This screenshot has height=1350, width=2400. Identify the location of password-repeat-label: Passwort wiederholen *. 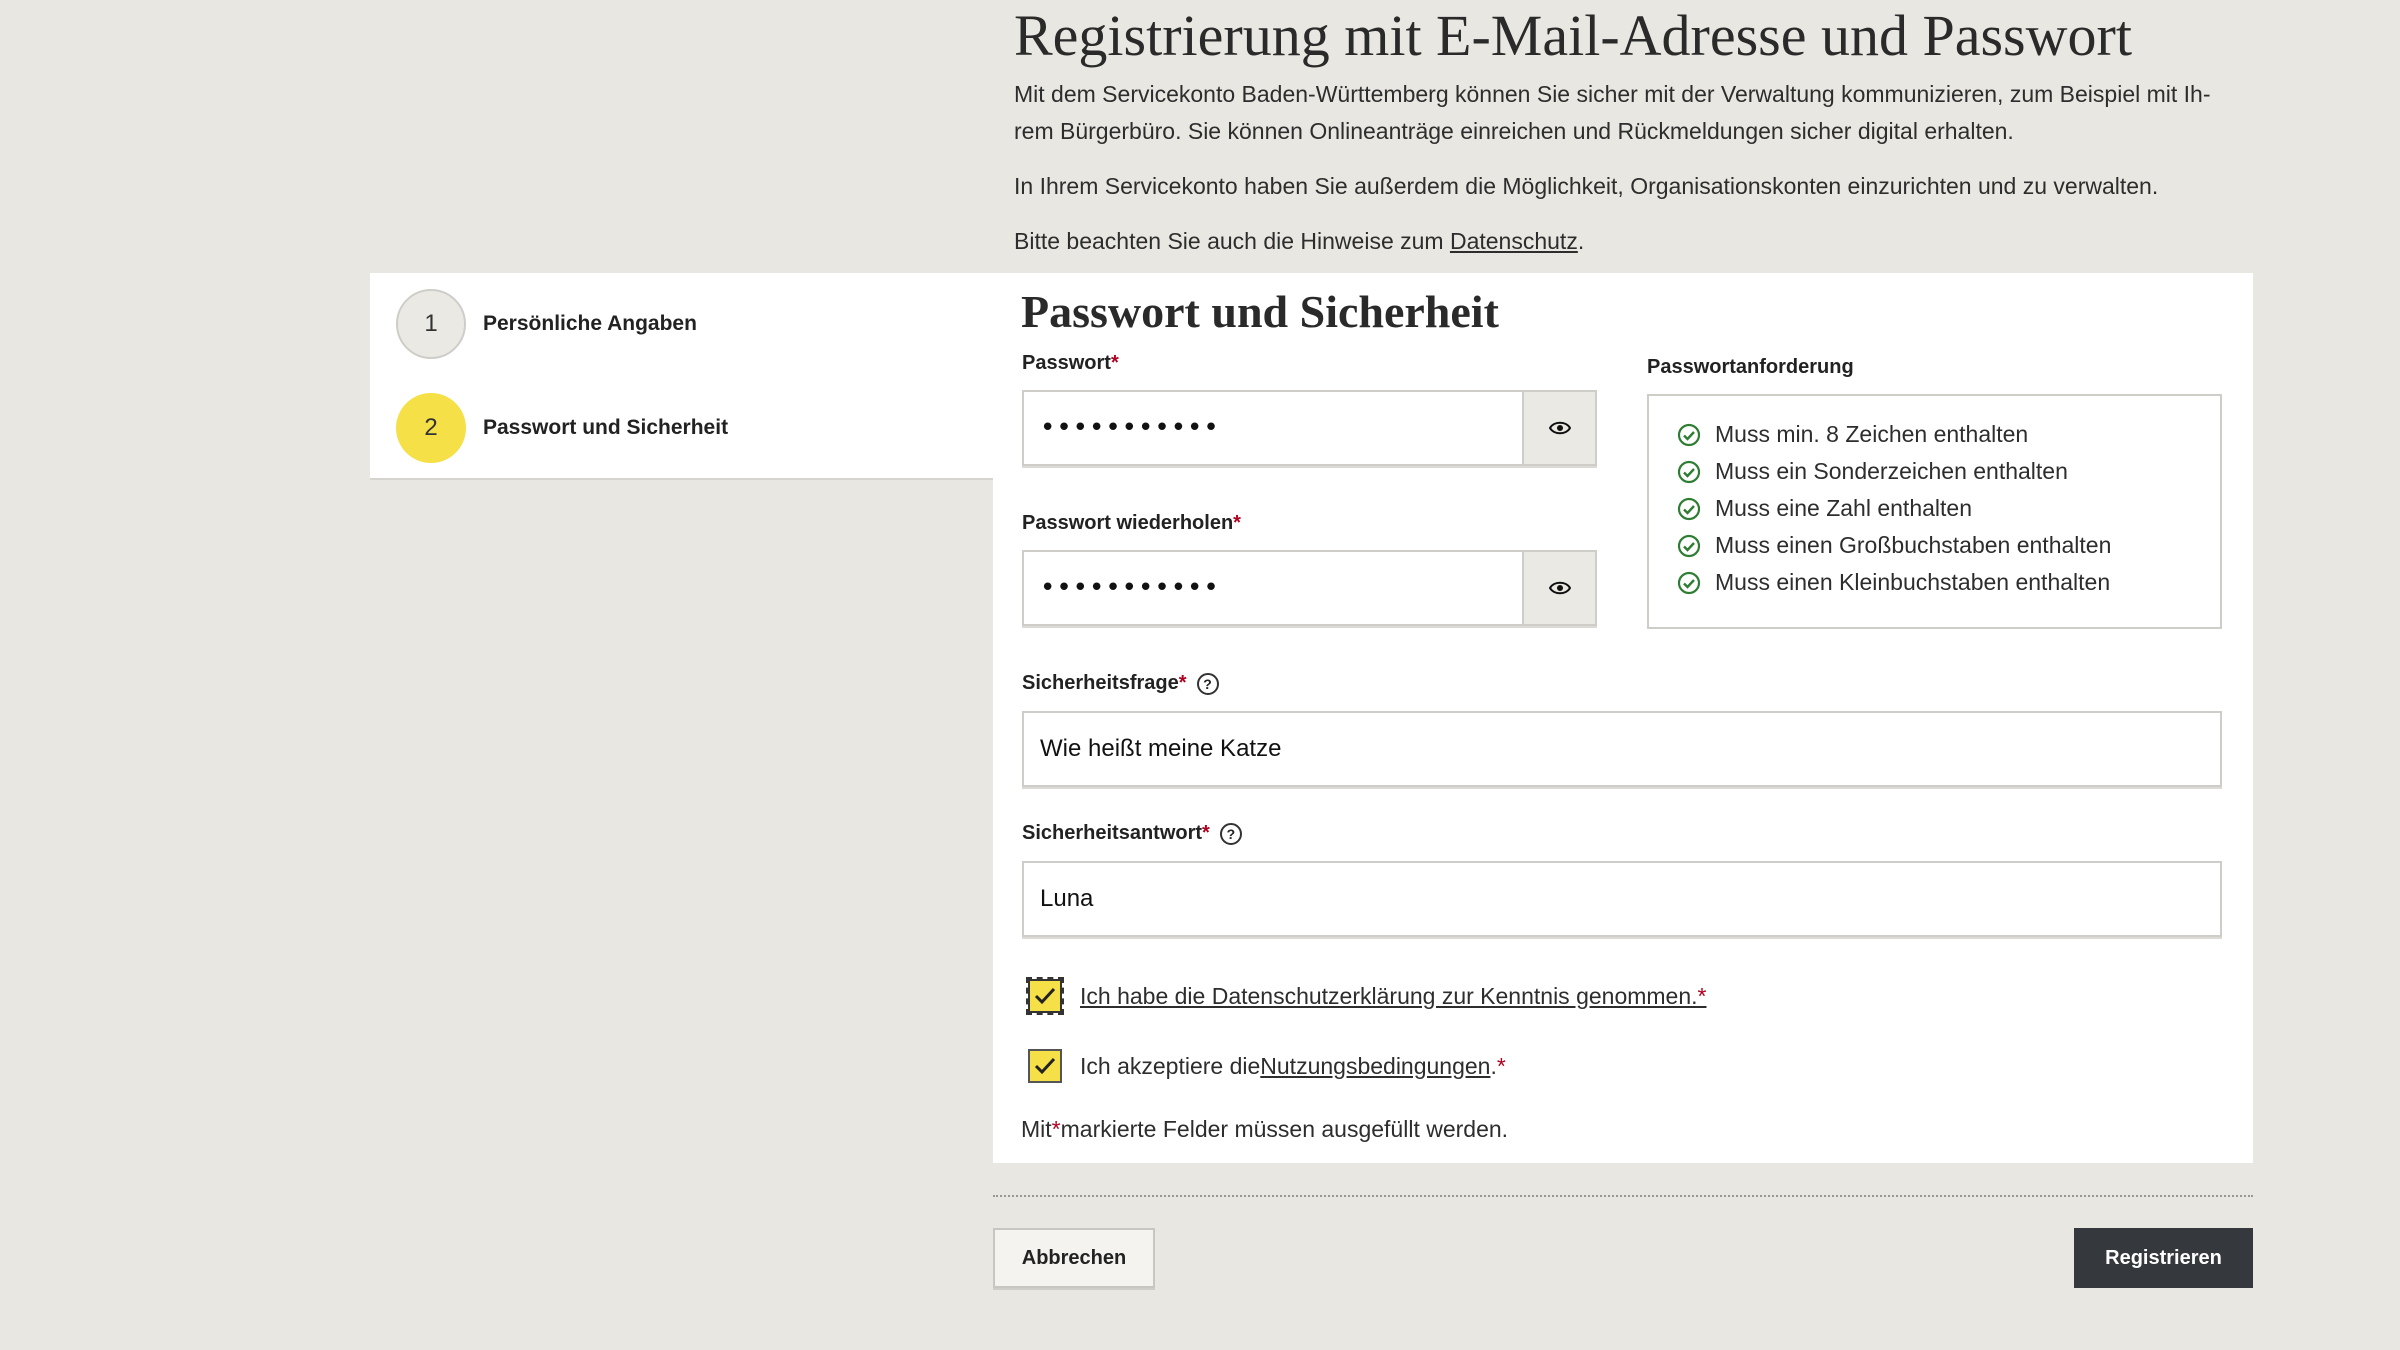
(1131, 523).